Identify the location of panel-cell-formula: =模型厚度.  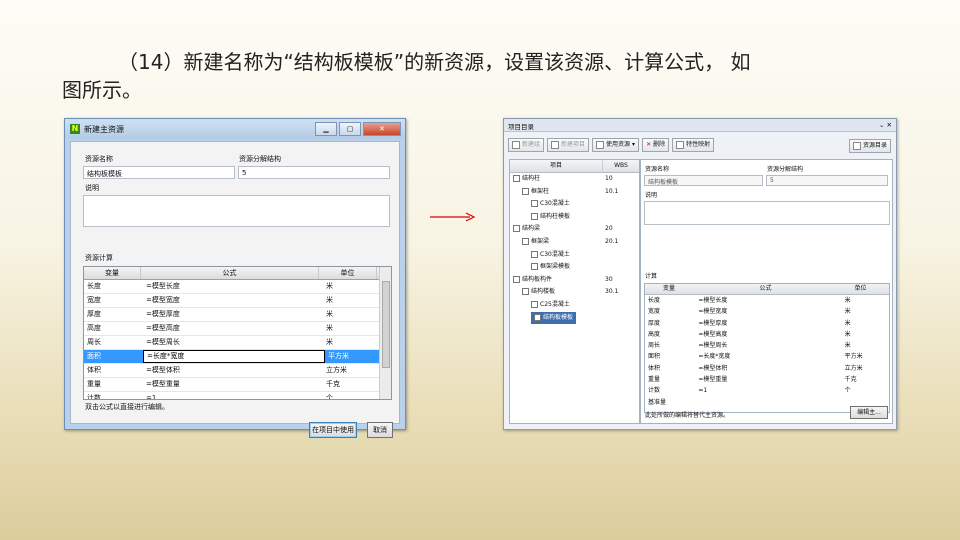
(768, 323).